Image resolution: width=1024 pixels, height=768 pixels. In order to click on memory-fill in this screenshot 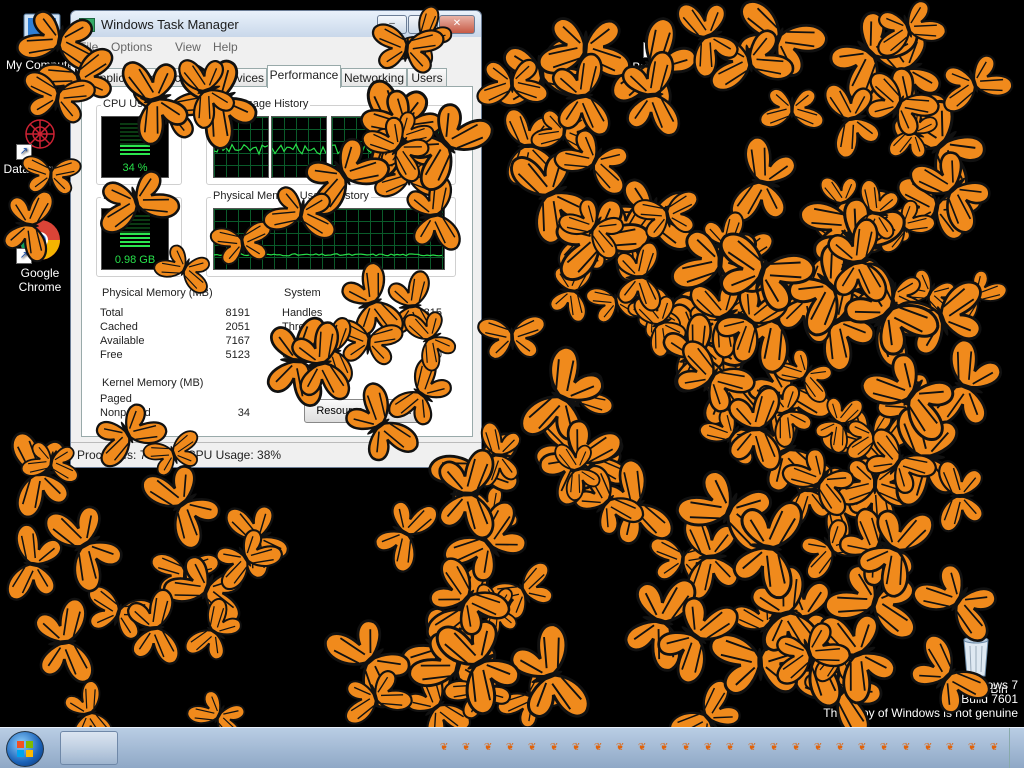, I will do `click(135, 240)`.